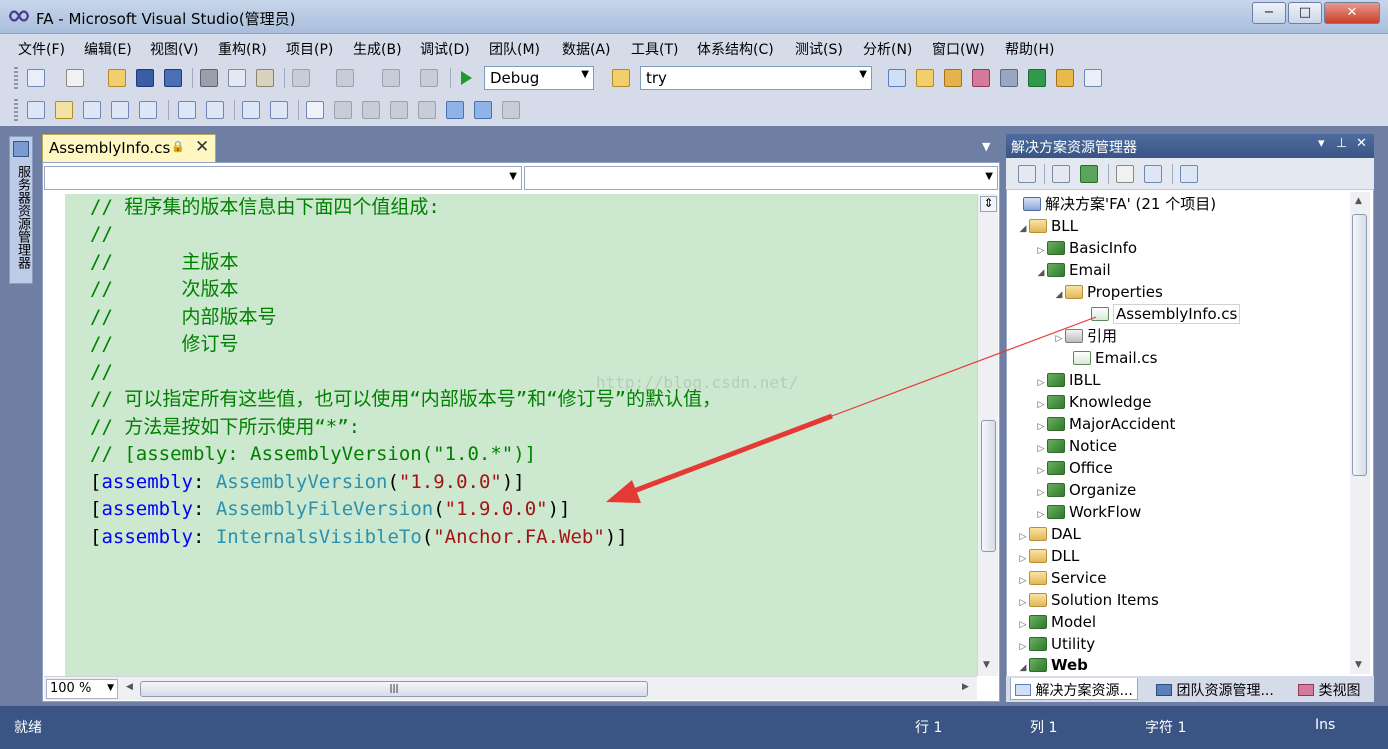 This screenshot has height=749, width=1388. I want to click on start-page-icon, so click(1037, 78).